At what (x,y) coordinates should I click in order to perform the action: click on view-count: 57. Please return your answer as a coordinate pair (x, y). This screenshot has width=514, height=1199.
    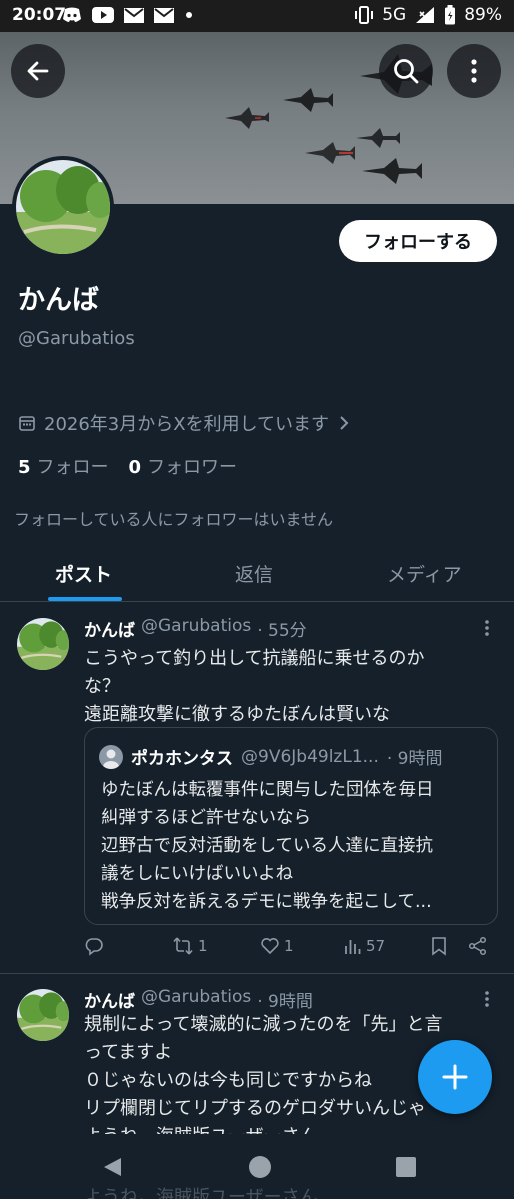
    Looking at the image, I should click on (376, 946).